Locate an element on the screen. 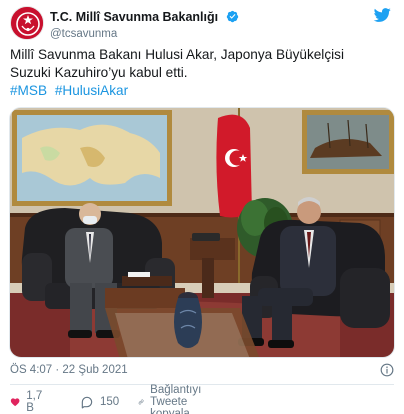 This screenshot has width=404, height=414. like-button: 1,7 B is located at coordinates (28, 402).